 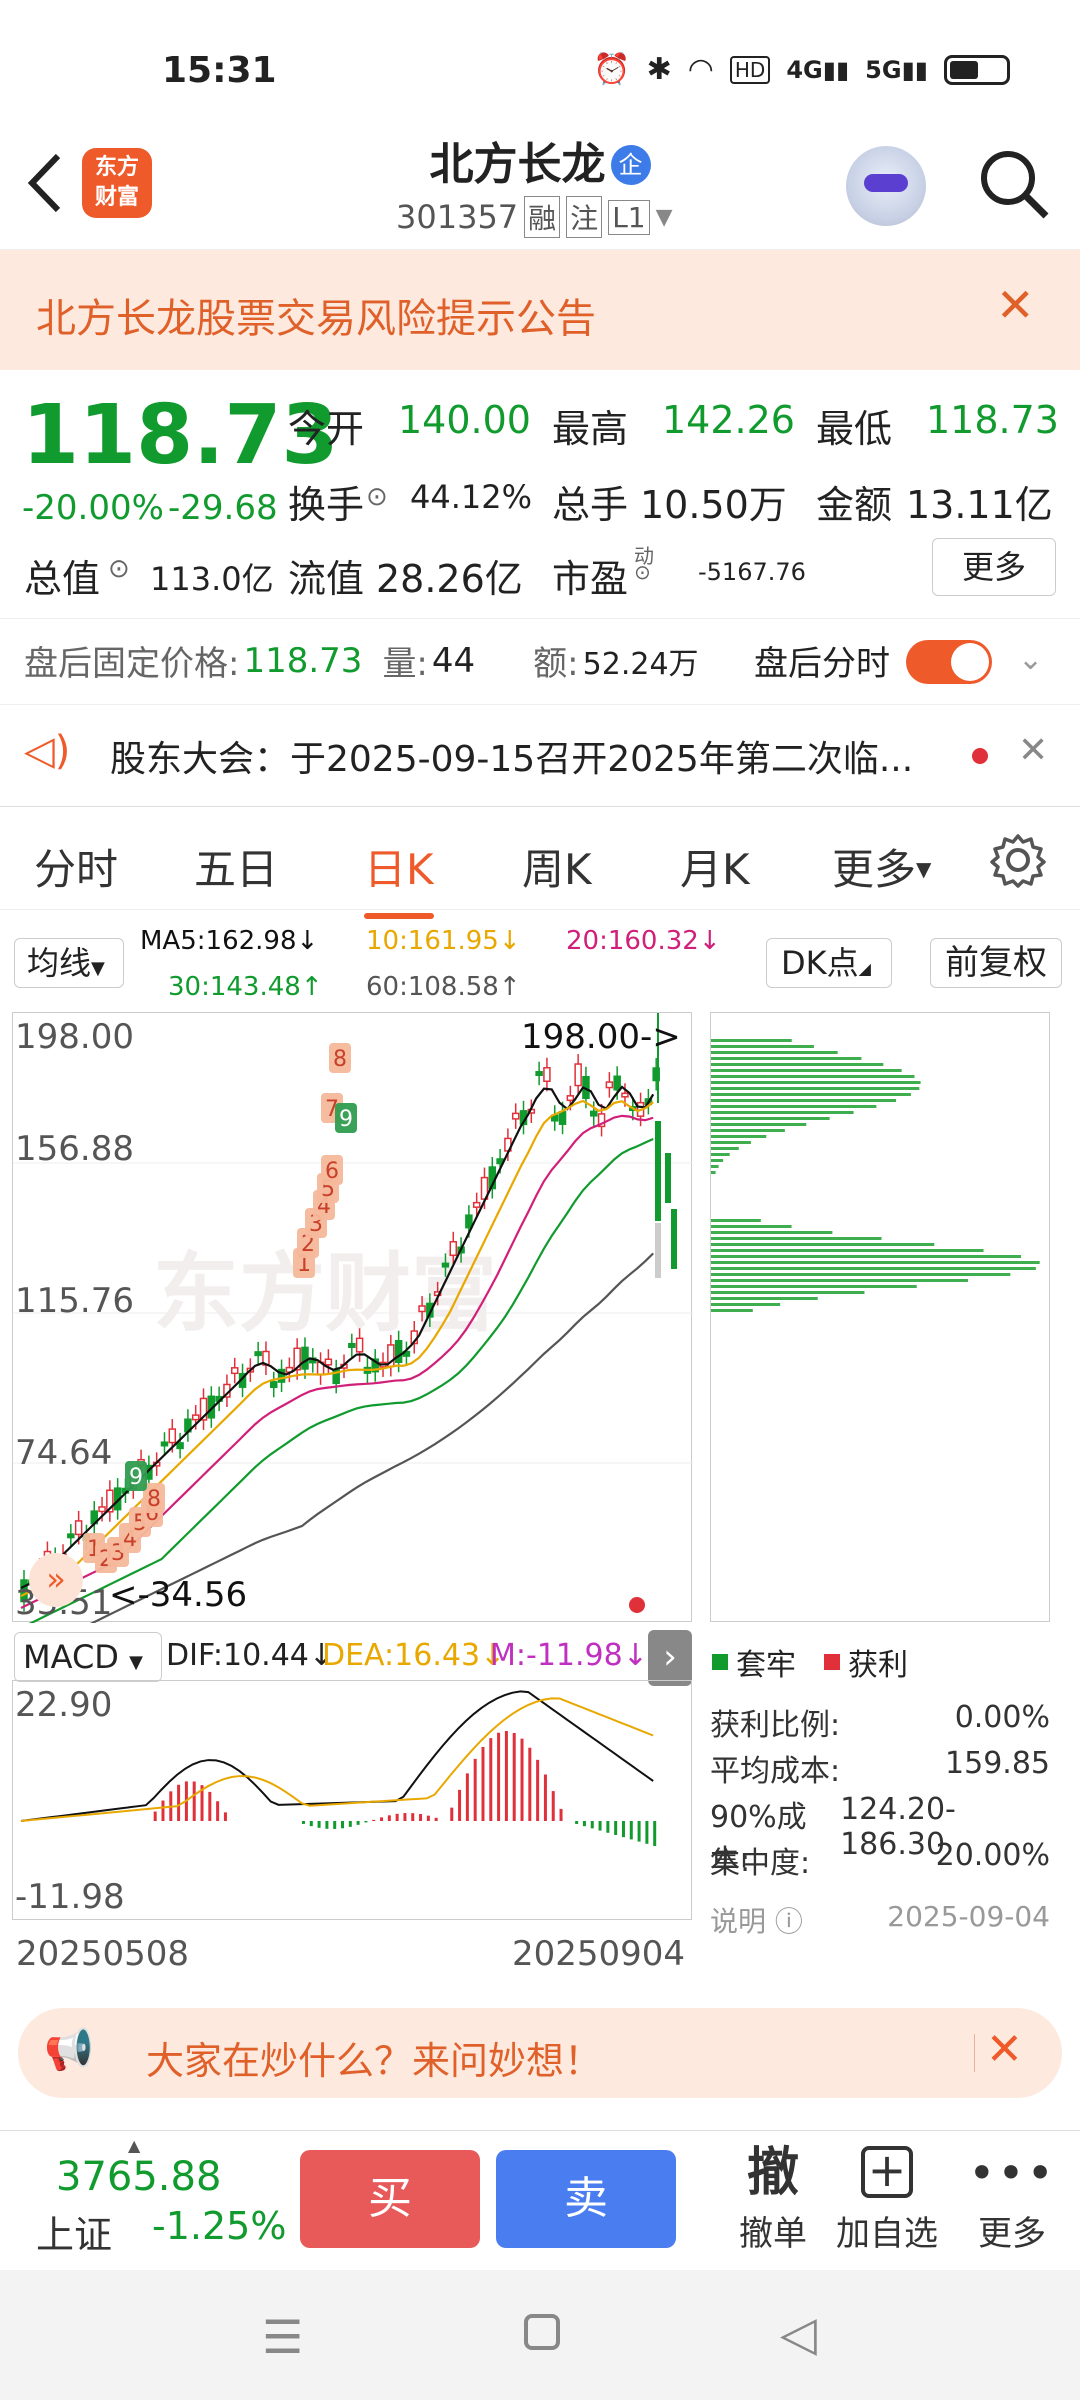 What do you see at coordinates (326, 505) in the screenshot?
I see `turnover-label: 换手` at bounding box center [326, 505].